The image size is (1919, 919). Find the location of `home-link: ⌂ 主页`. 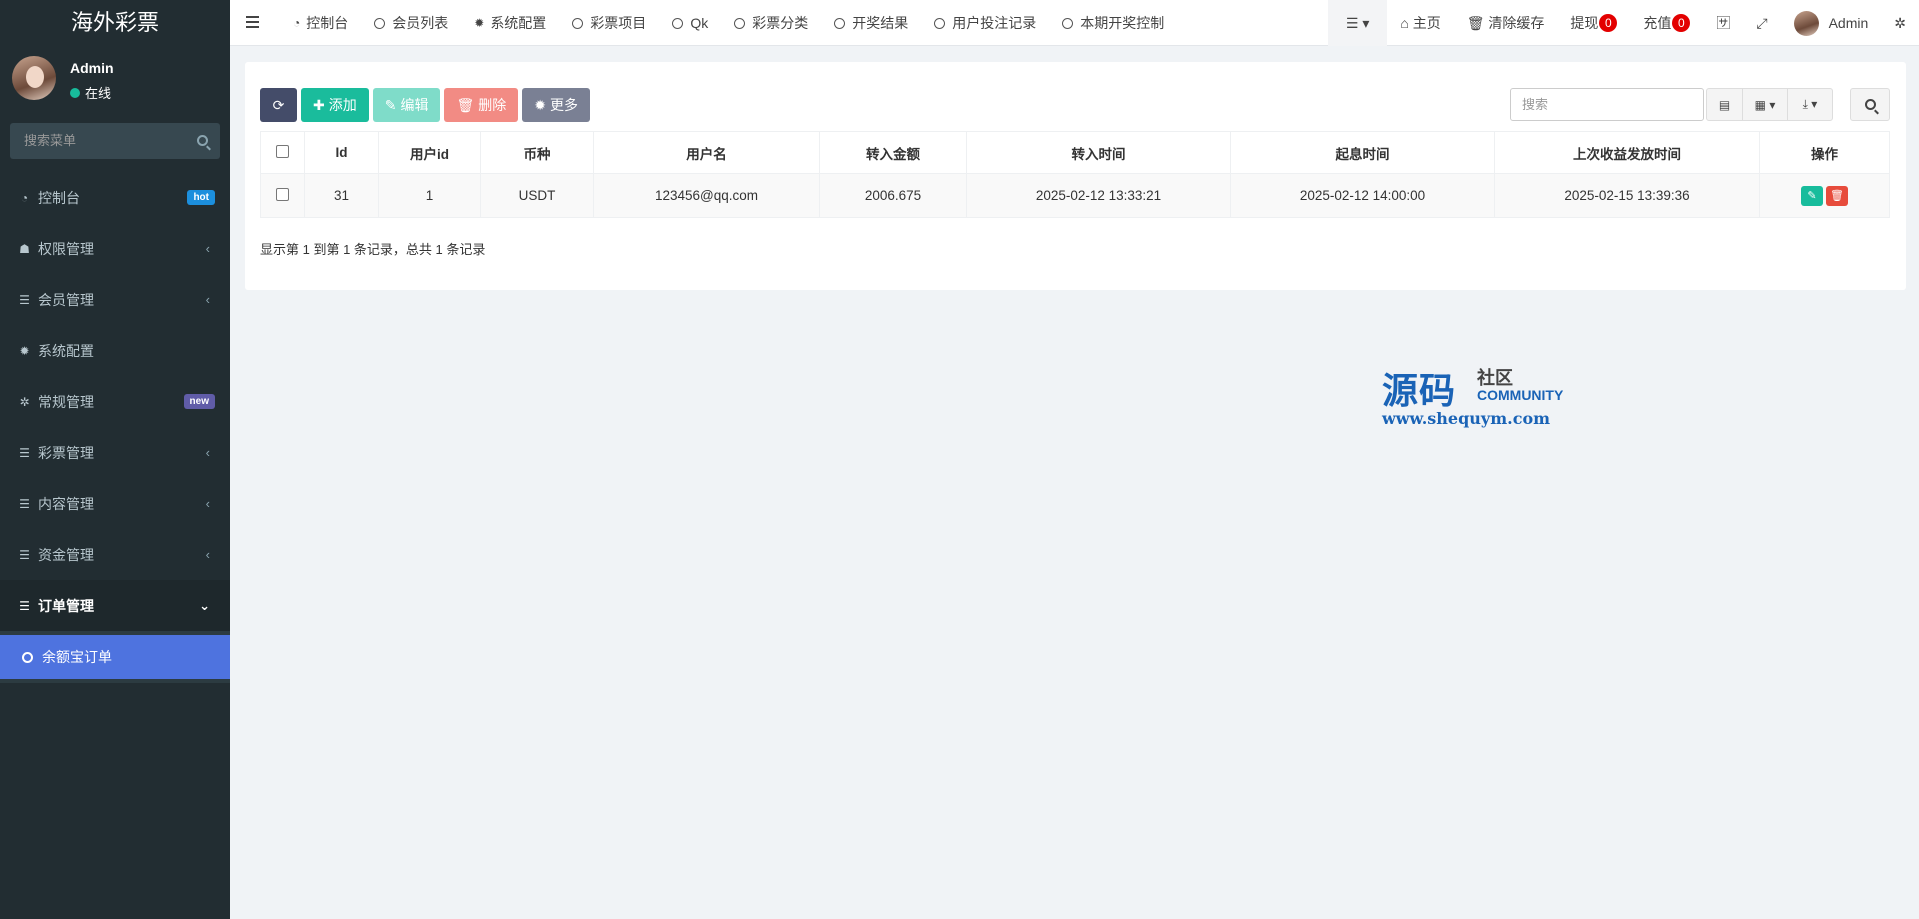

home-link: ⌂ 主页 is located at coordinates (1420, 23).